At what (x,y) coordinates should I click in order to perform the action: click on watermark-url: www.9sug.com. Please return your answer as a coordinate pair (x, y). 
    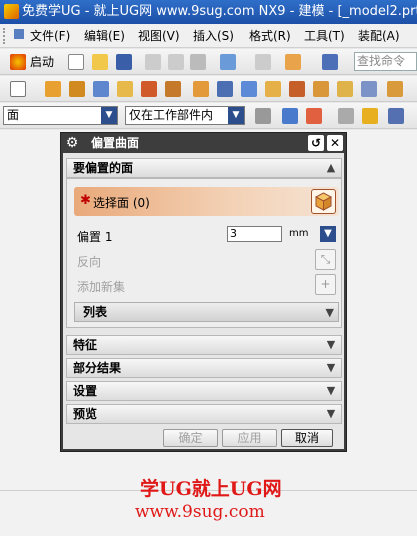
    Looking at the image, I should click on (200, 512).